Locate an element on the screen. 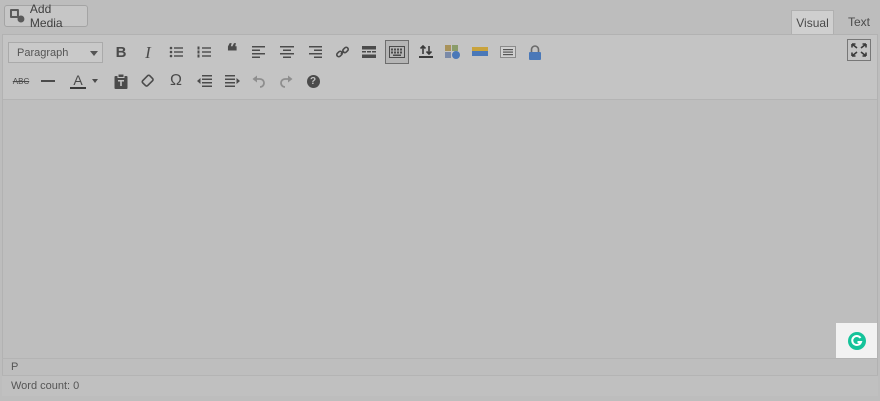 The image size is (880, 401). text-color-button: A is located at coordinates (84, 81).